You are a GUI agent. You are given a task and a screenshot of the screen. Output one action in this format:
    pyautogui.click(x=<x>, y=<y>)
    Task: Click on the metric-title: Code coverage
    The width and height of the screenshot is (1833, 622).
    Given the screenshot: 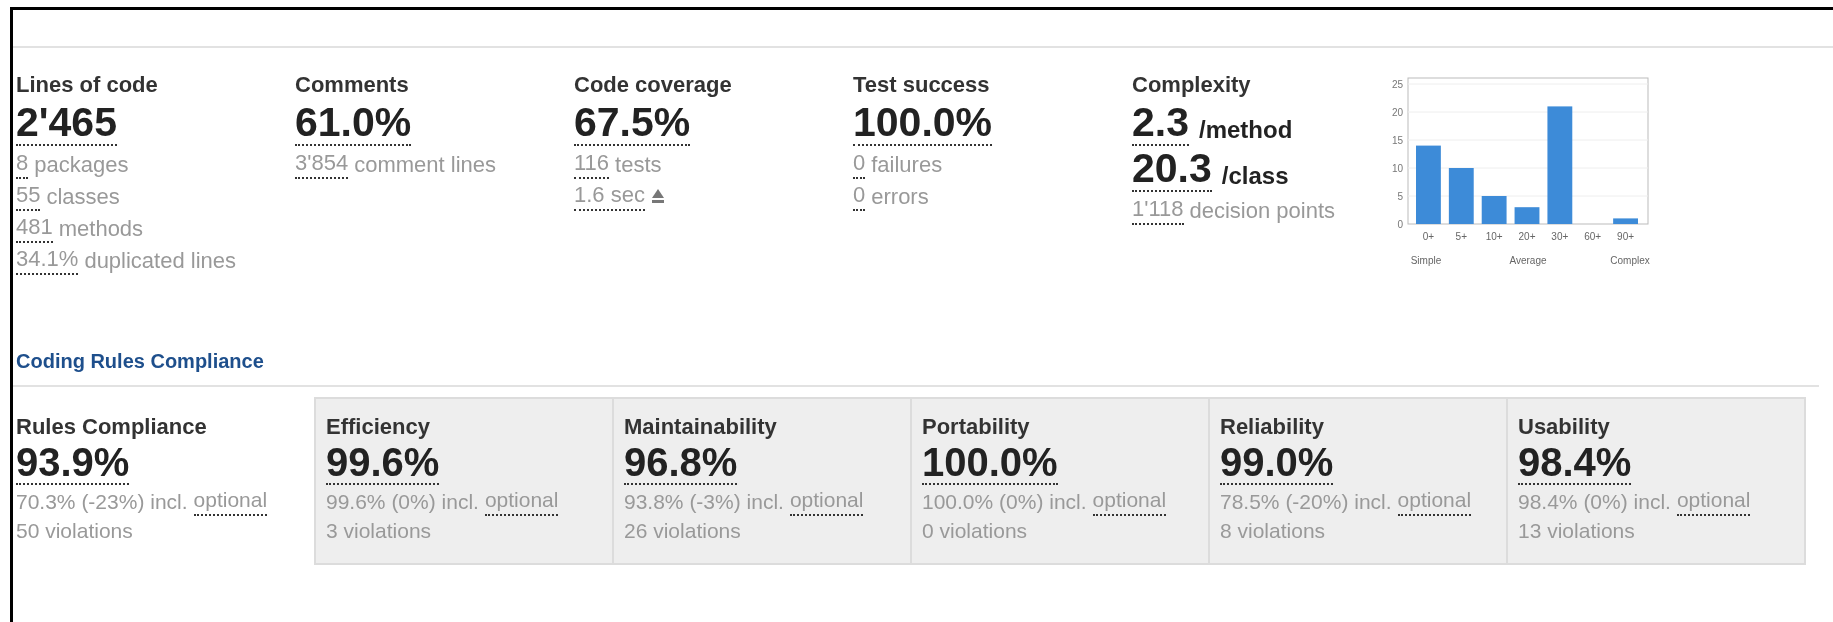 What is the action you would take?
    pyautogui.click(x=653, y=85)
    